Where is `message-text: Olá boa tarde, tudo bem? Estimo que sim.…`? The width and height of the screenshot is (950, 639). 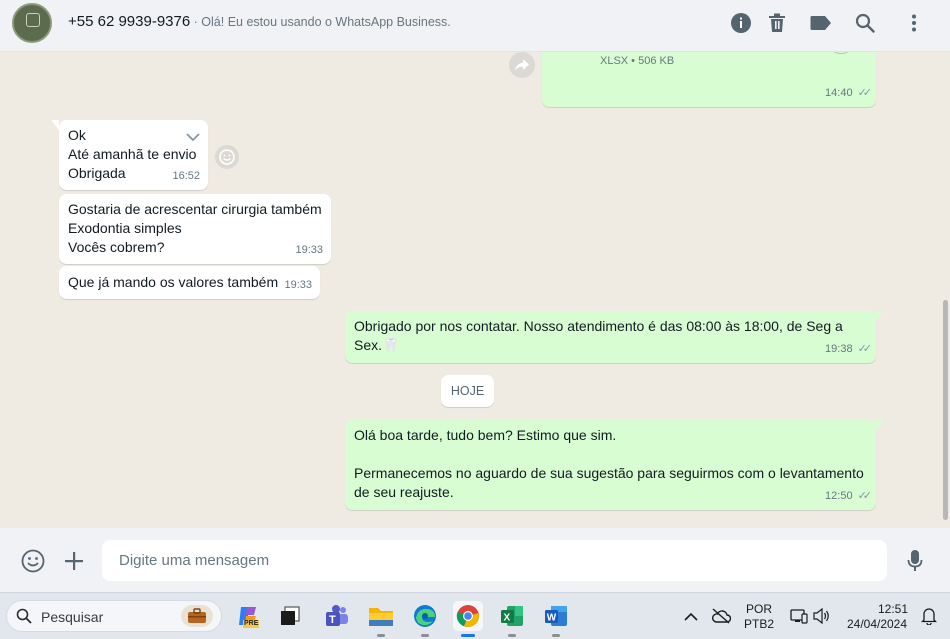
message-text: Olá boa tarde, tudo bem? Estimo que sim.… is located at coordinates (609, 463).